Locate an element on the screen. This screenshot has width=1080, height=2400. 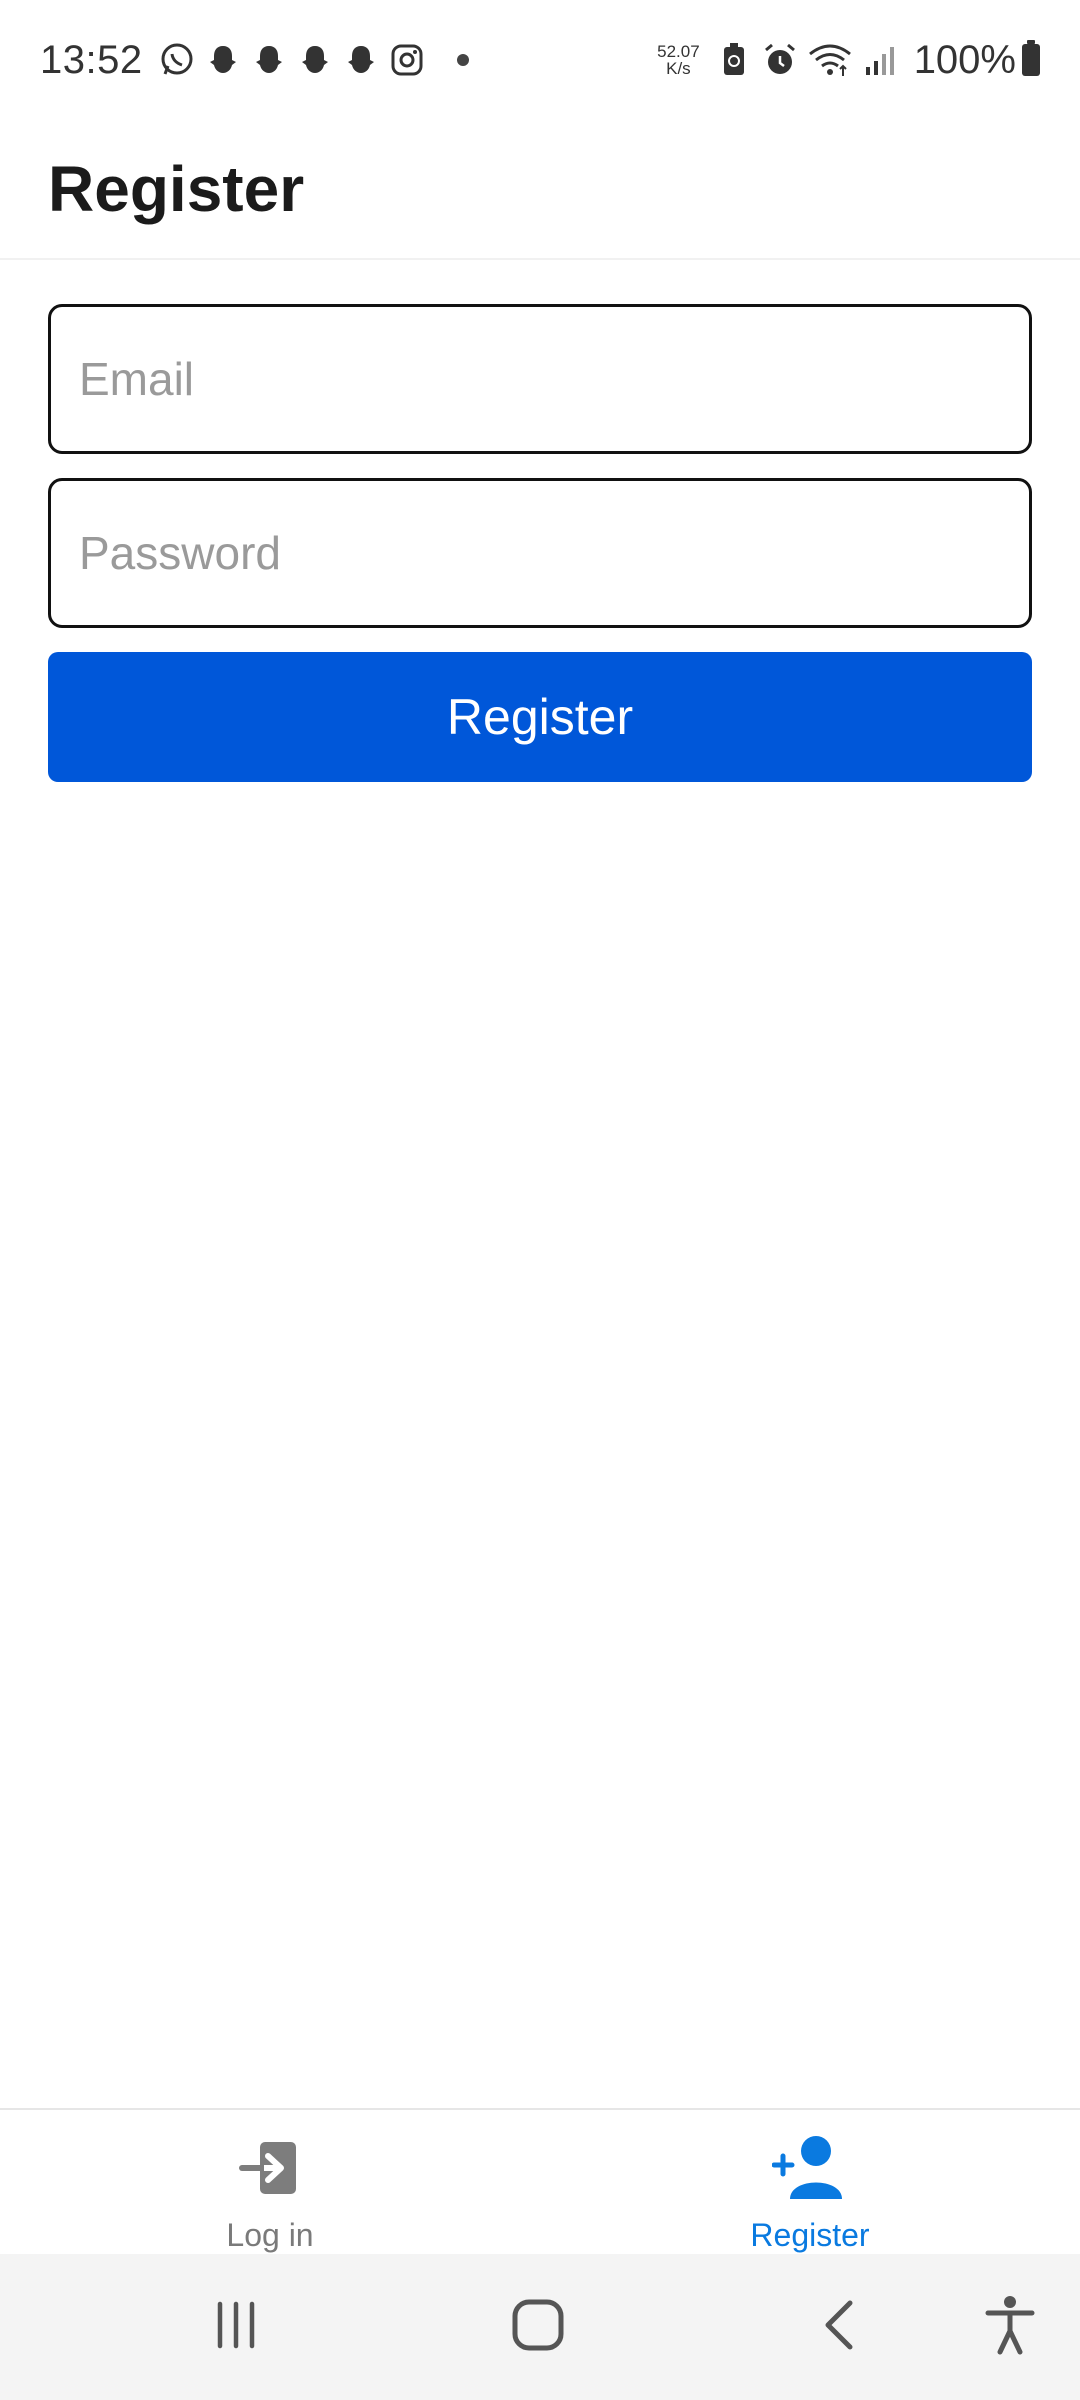
bottom-tab-bar: Log in Register is located at coordinates (540, 2181).